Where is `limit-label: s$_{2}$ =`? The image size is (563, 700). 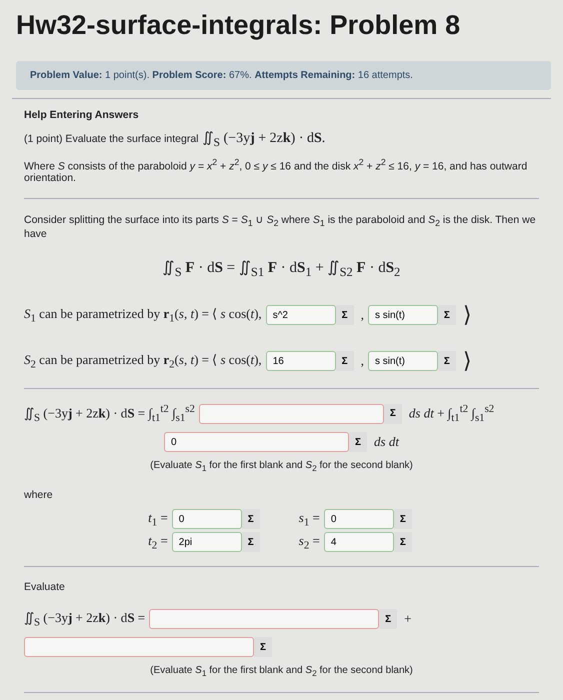
limit-label: s$_{2}$ = is located at coordinates (309, 542).